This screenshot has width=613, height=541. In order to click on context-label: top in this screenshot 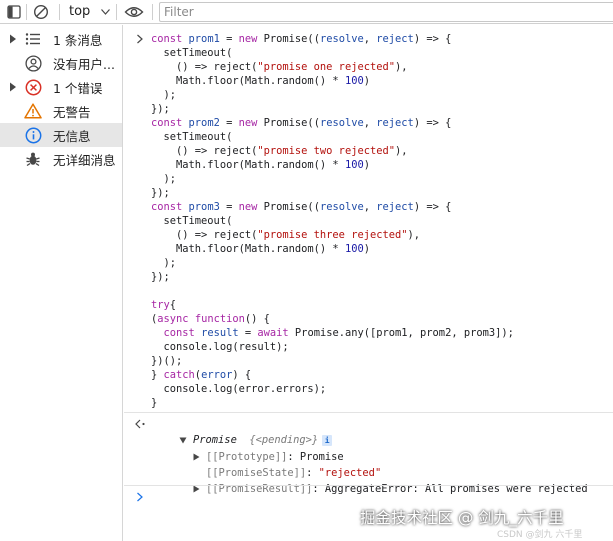, I will do `click(79, 11)`.